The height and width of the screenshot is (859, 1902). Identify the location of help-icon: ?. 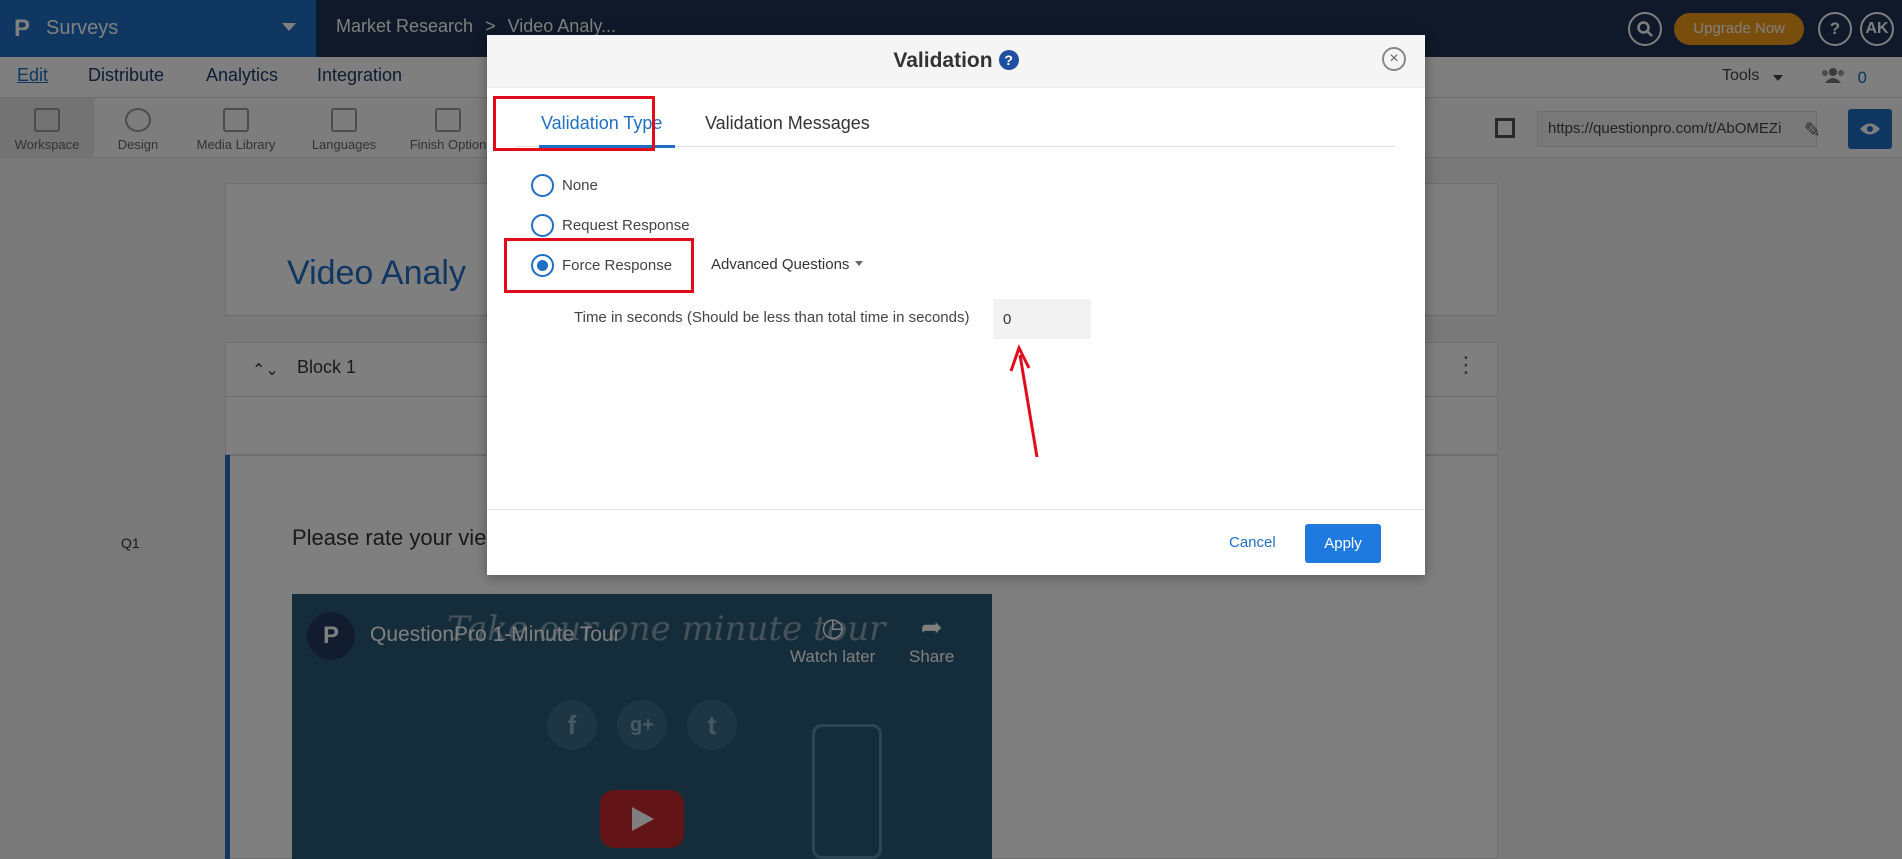
(1008, 60).